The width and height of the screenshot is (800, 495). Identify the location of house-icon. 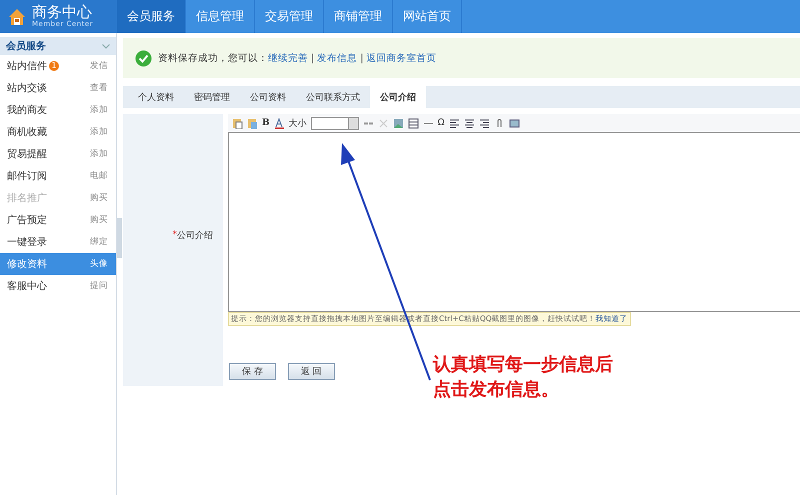
(17, 17).